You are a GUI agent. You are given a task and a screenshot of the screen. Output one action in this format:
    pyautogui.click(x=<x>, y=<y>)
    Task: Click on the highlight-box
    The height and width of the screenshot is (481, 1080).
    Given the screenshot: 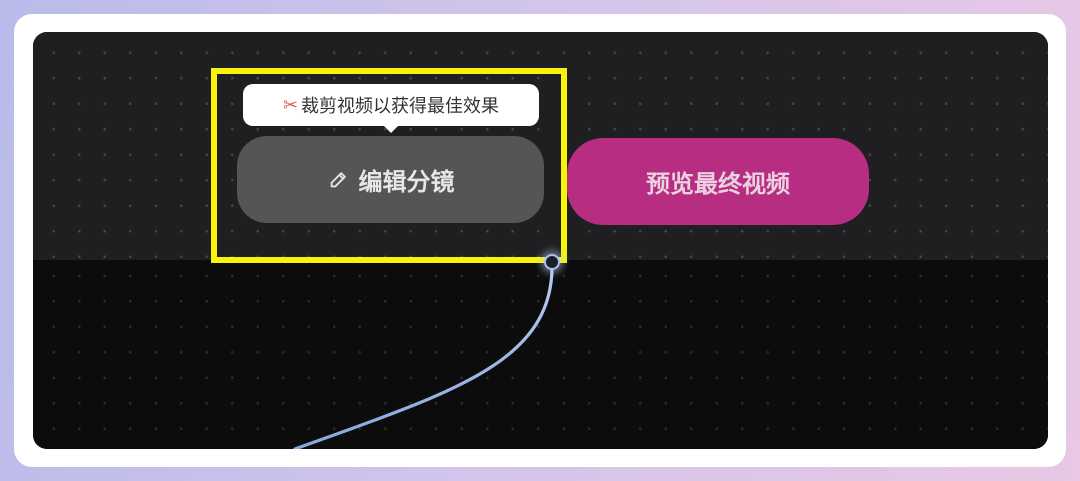 What is the action you would take?
    pyautogui.click(x=389, y=165)
    